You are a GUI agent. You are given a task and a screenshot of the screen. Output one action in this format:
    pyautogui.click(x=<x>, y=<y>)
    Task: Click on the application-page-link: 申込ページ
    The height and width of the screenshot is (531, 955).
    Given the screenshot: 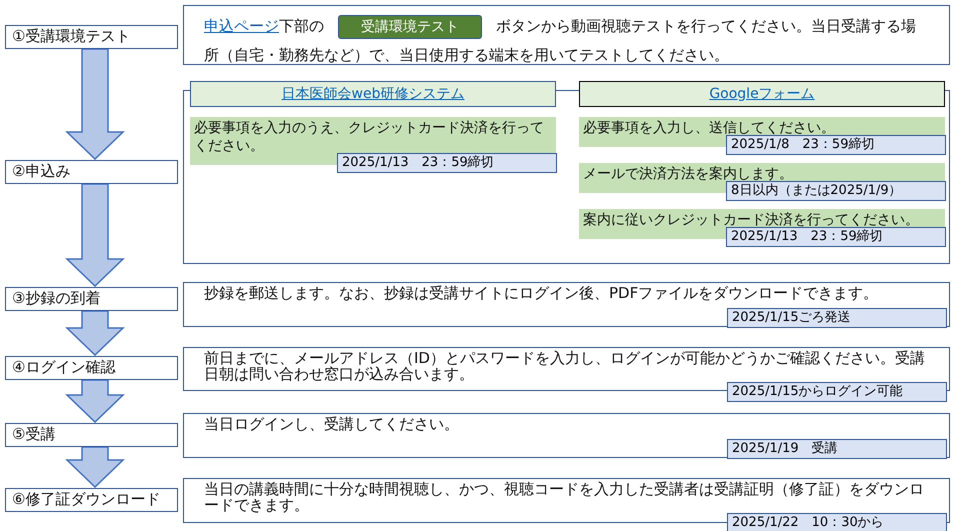 What is the action you would take?
    pyautogui.click(x=241, y=26)
    